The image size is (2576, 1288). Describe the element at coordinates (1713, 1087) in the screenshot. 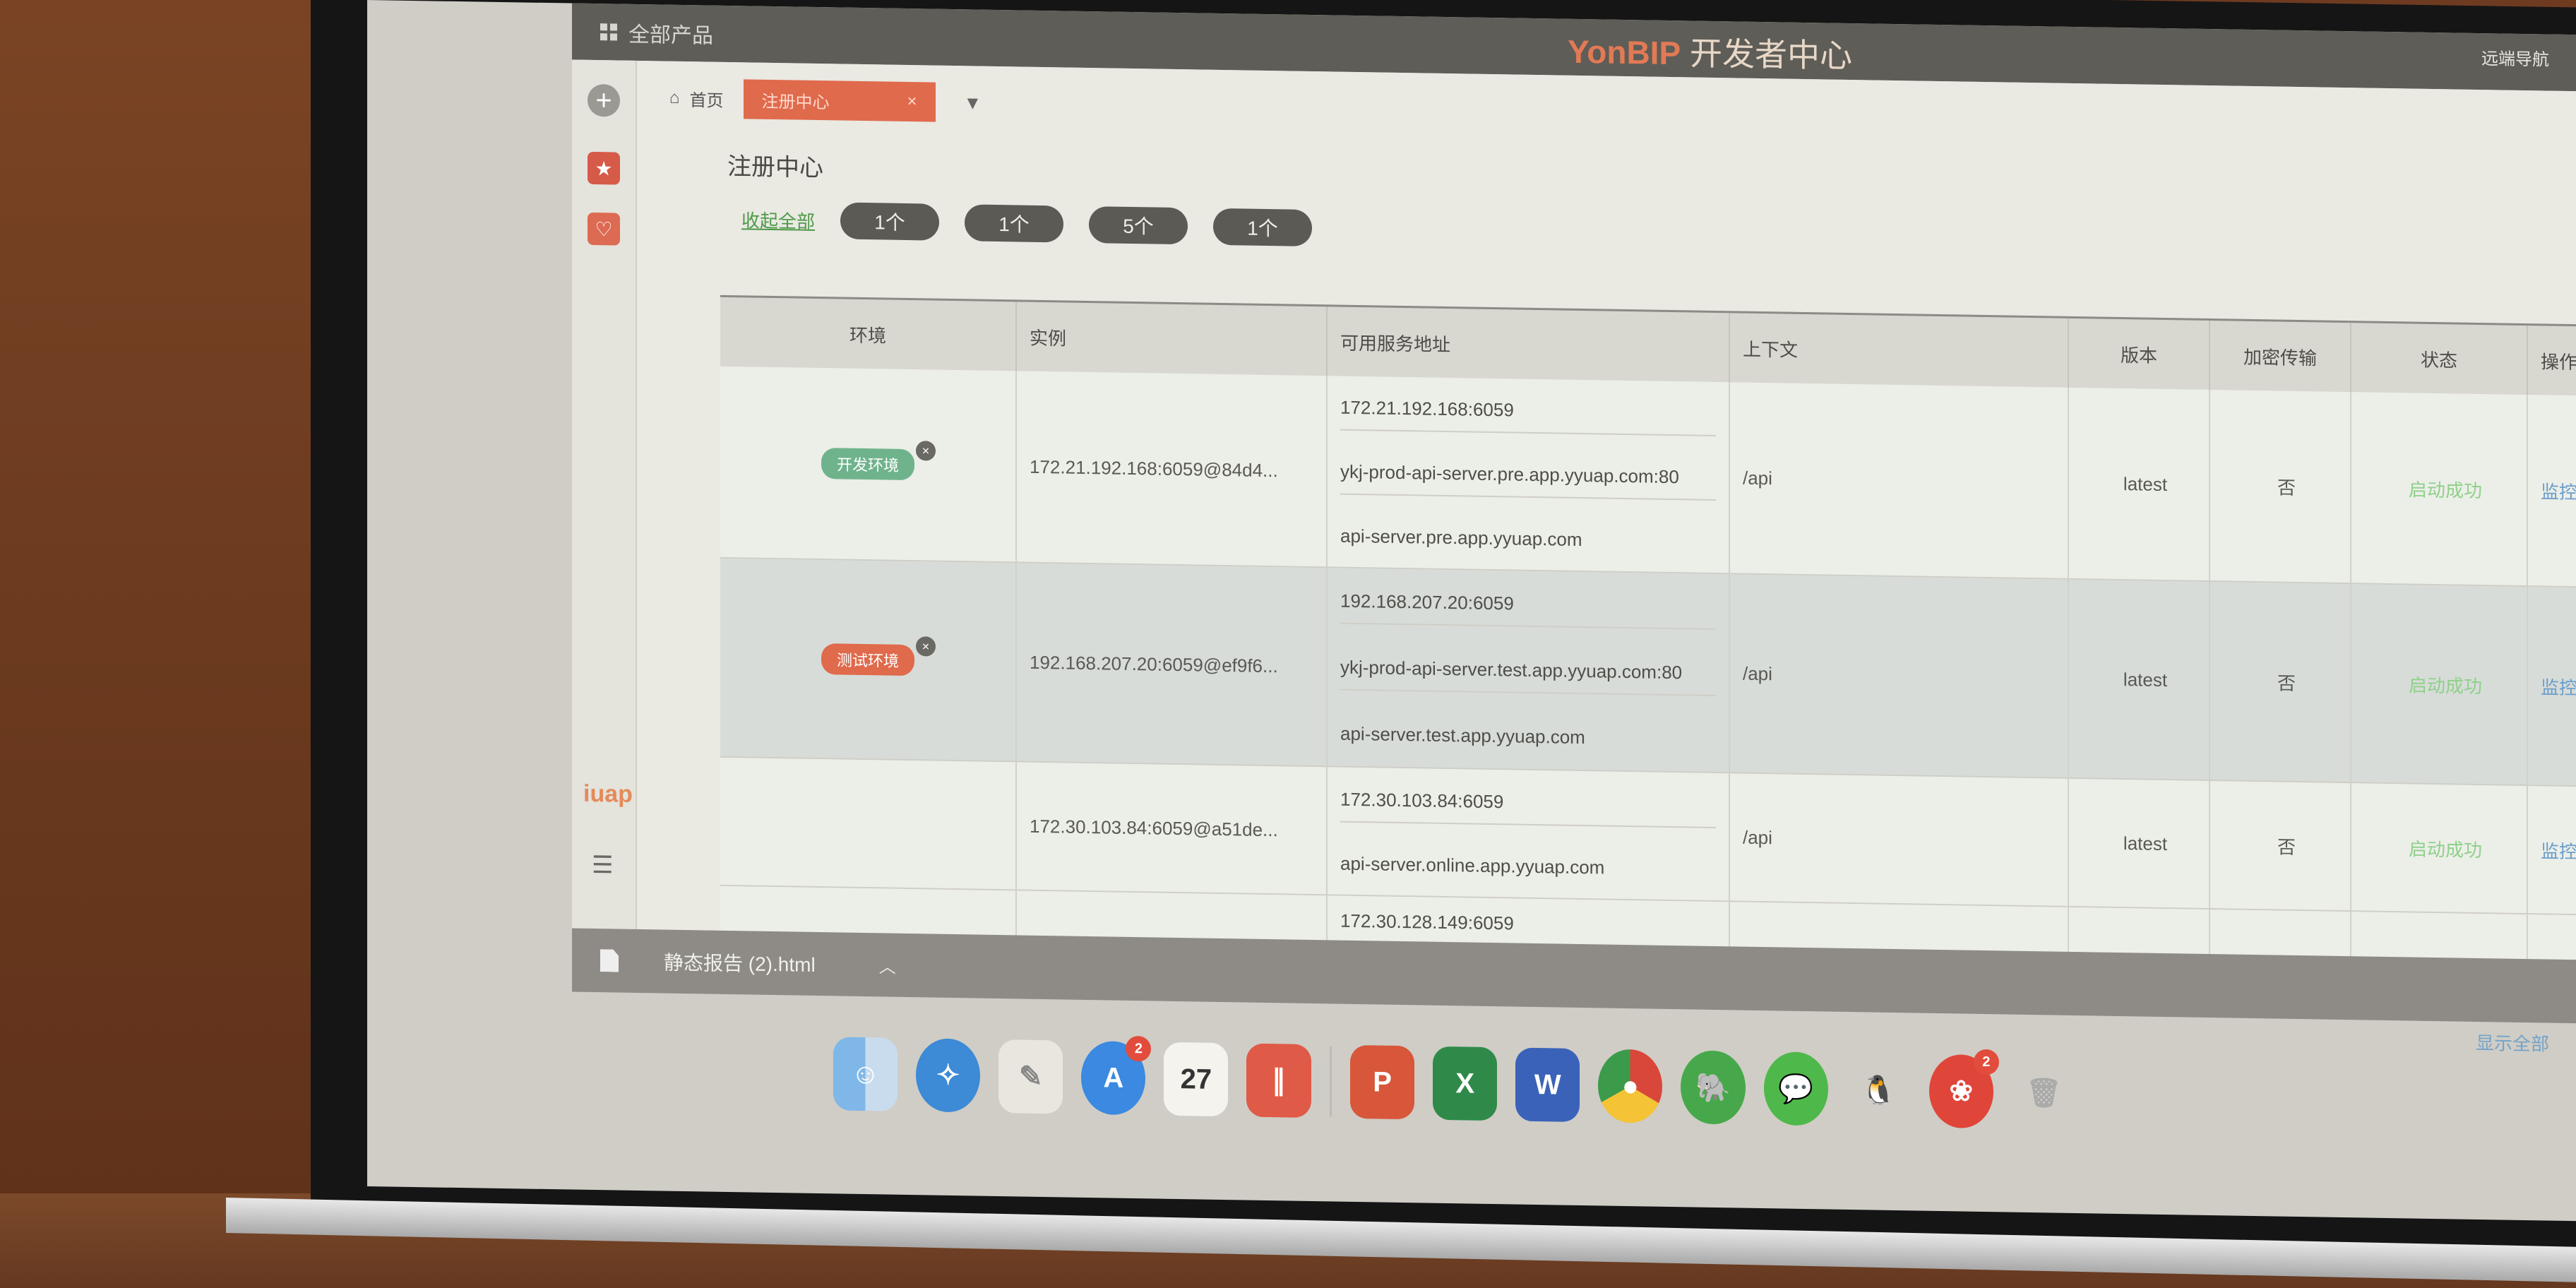

I see `evernote-icon: 🐘` at that location.